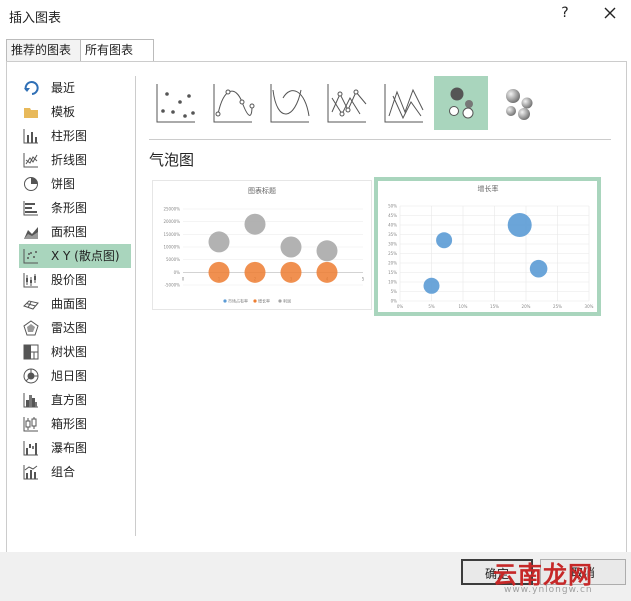  I want to click on folder-icon, so click(31, 113).